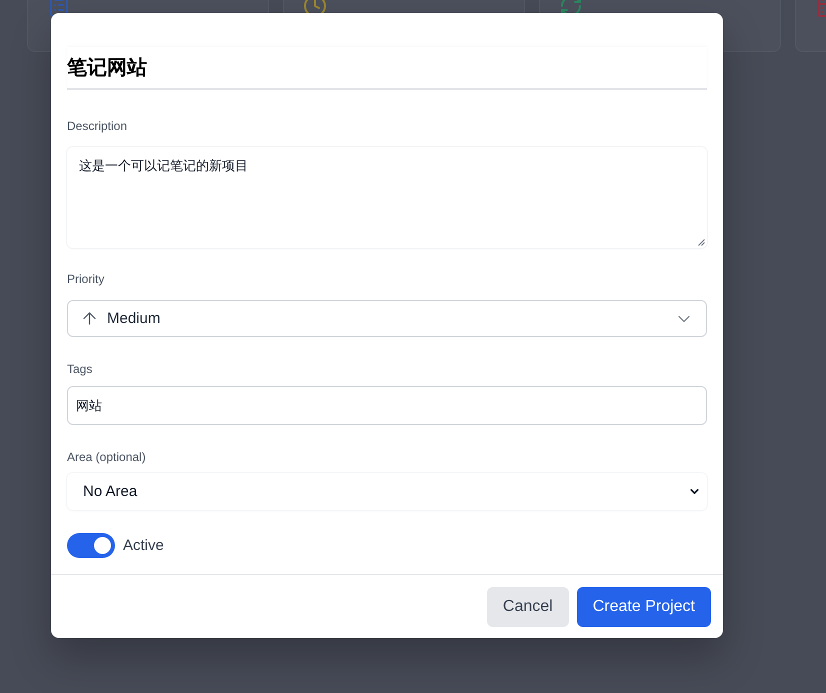  Describe the element at coordinates (86, 279) in the screenshot. I see `field-label: Priority` at that location.